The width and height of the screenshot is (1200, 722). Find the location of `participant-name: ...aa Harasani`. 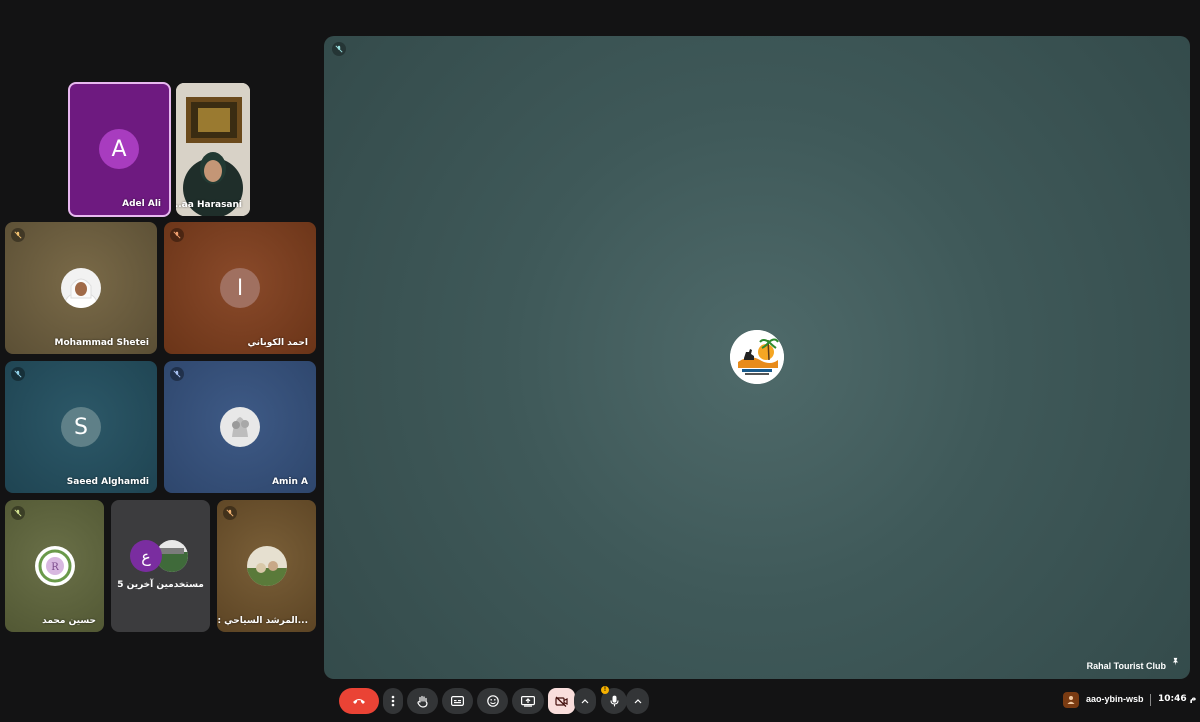

participant-name: ...aa Harasani is located at coordinates (209, 205).